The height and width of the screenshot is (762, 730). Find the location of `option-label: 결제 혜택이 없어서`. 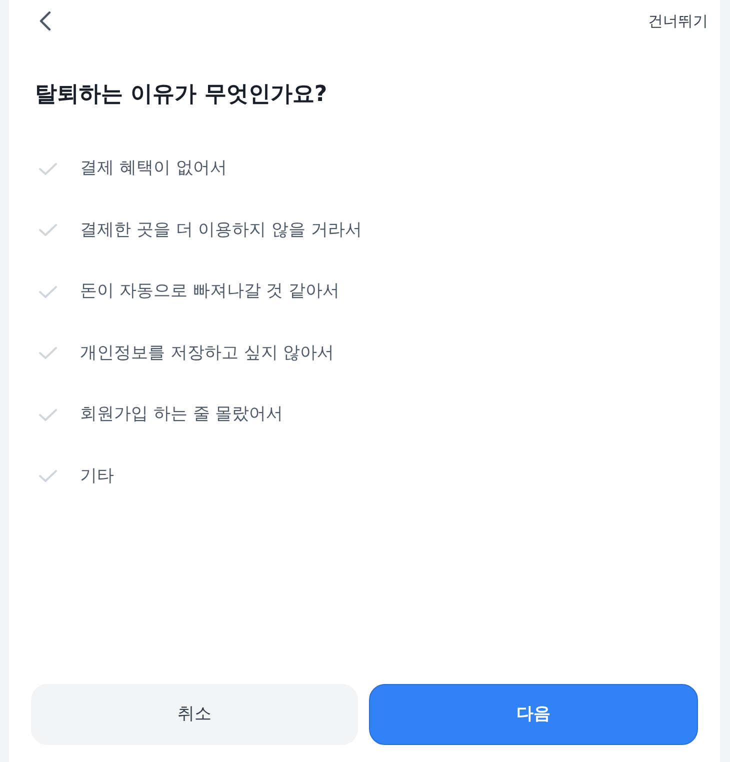

option-label: 결제 혜택이 없어서 is located at coordinates (153, 169).